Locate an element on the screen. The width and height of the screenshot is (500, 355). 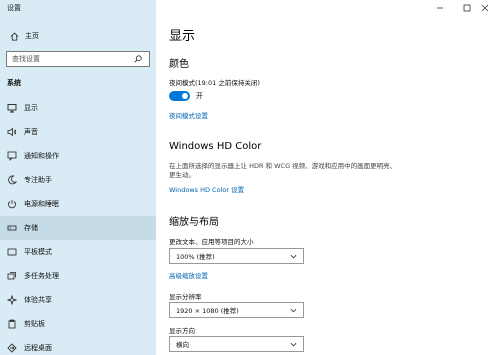
orientation-label: 显示方向 is located at coordinates (182, 331).